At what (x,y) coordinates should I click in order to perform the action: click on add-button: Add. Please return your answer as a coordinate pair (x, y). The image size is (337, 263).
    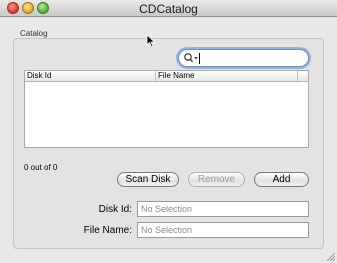
    Looking at the image, I should click on (281, 179).